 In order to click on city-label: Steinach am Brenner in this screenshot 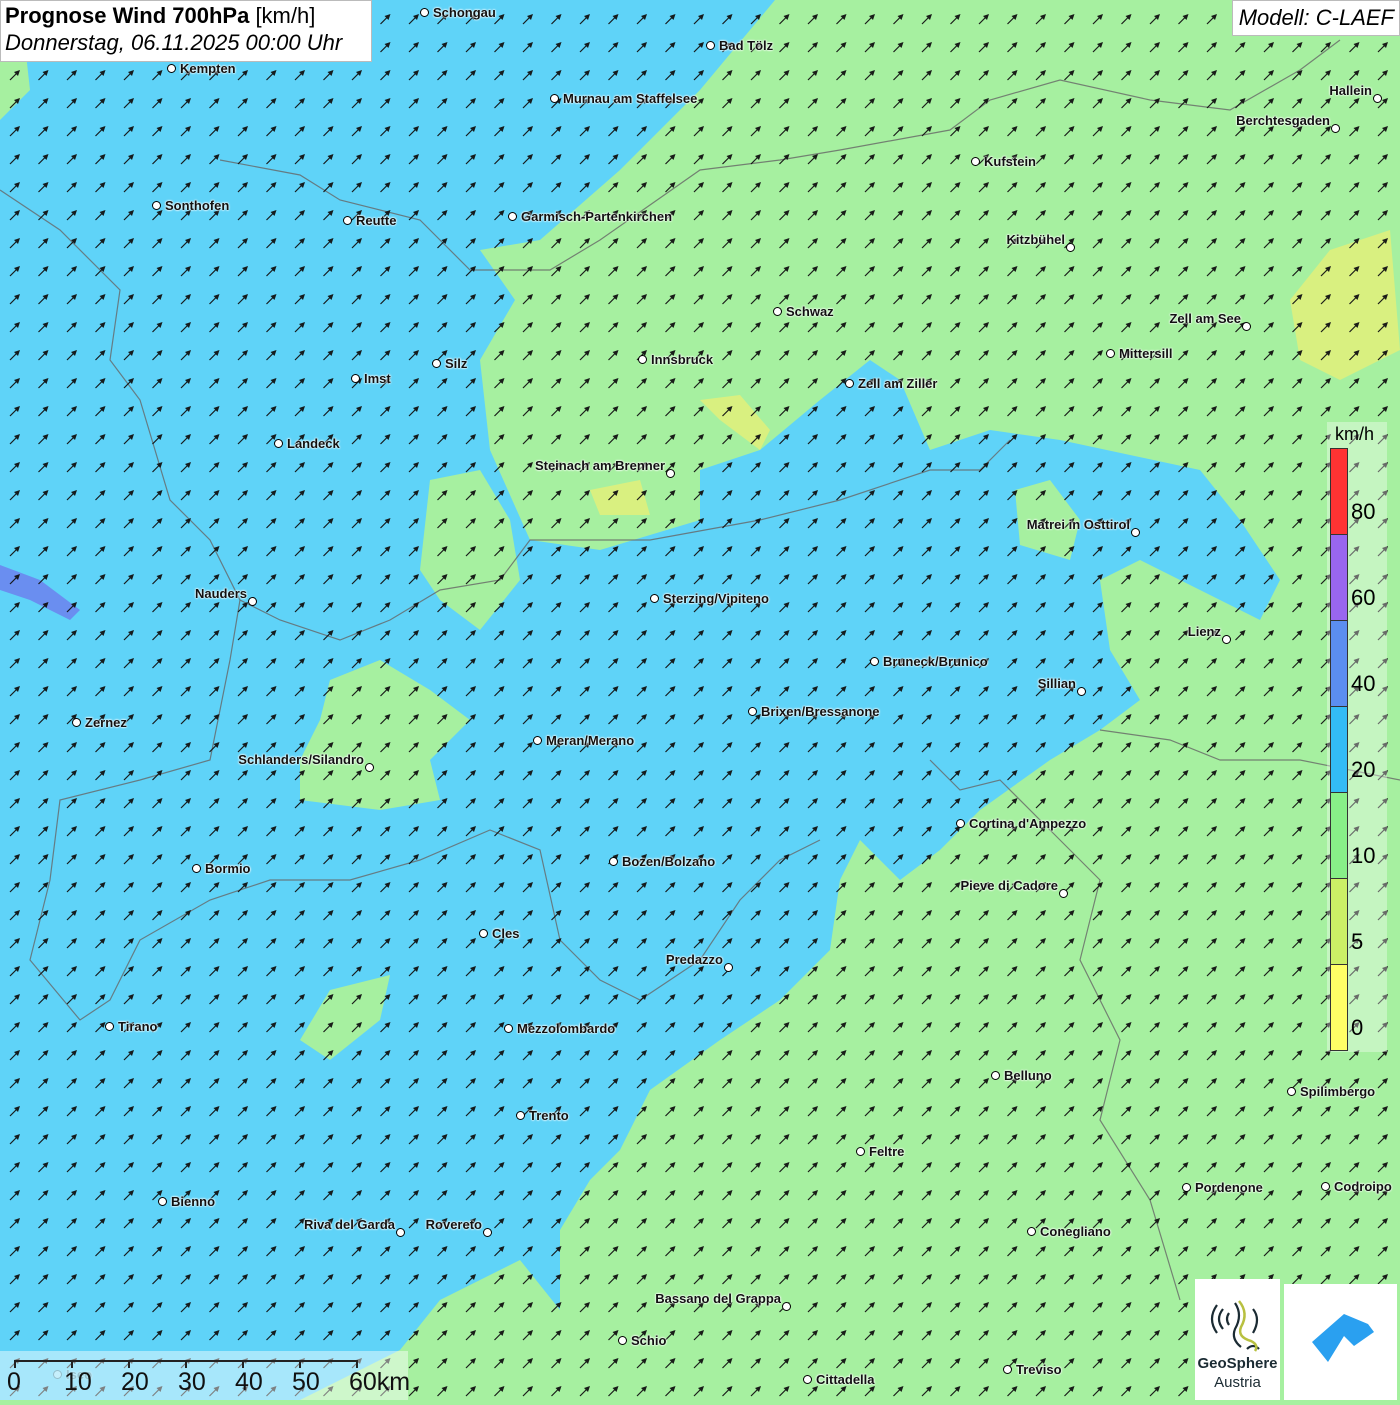, I will do `click(599, 465)`.